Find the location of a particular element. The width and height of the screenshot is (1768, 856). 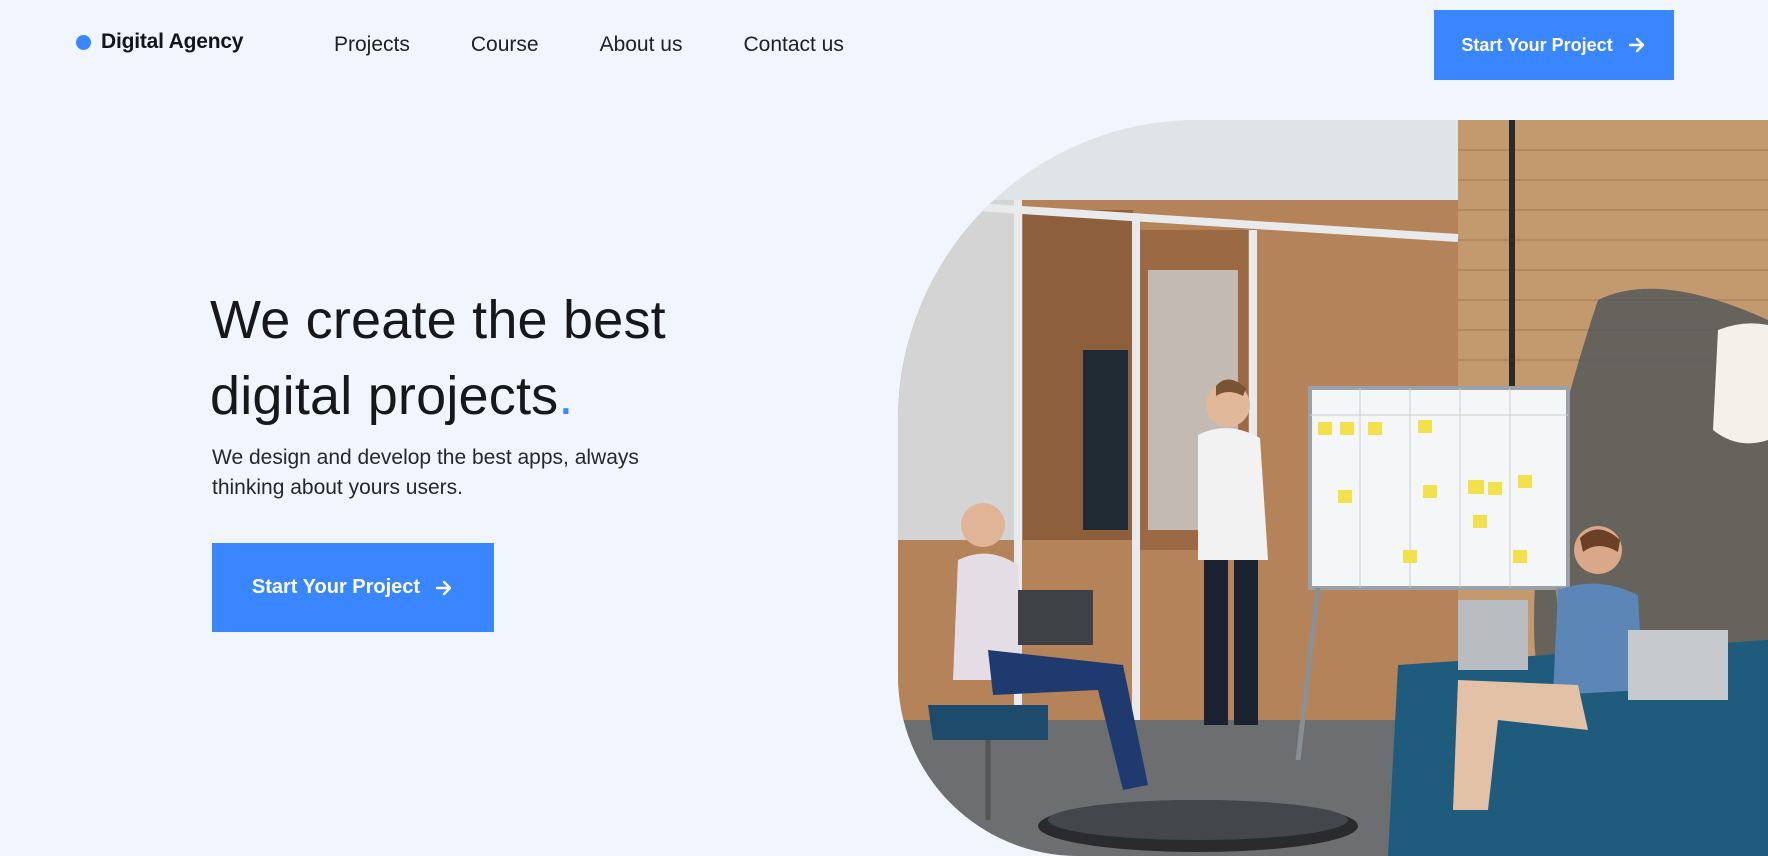

hero-title-line-1: We create the best is located at coordinates (438, 320).